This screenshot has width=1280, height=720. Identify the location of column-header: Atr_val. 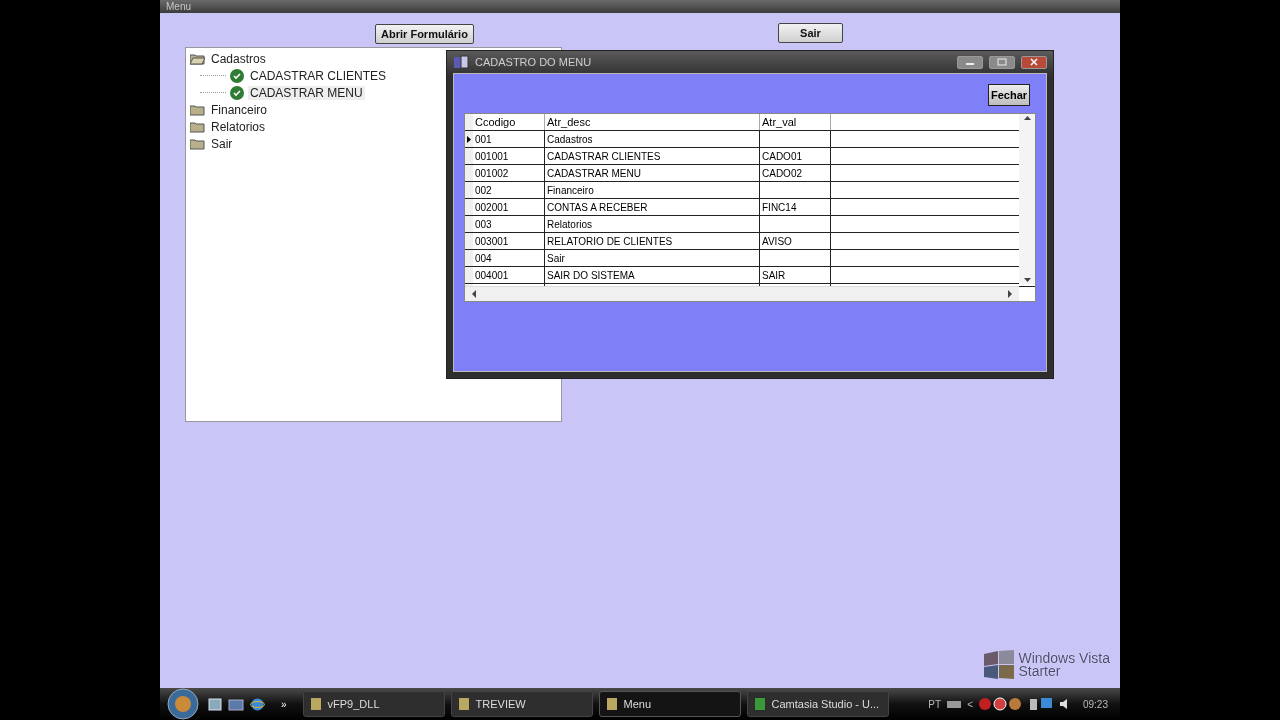
(794, 122).